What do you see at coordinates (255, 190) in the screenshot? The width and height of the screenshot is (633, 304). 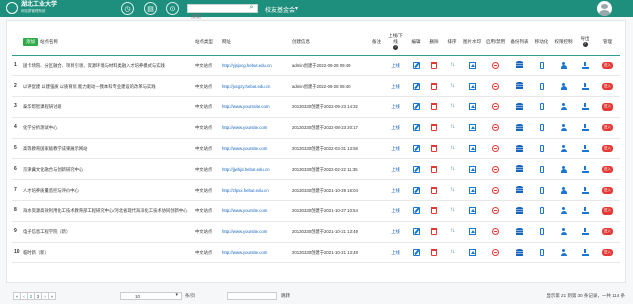 I see `site-url-link: http://zlpxx.hebut.edu.cn` at bounding box center [255, 190].